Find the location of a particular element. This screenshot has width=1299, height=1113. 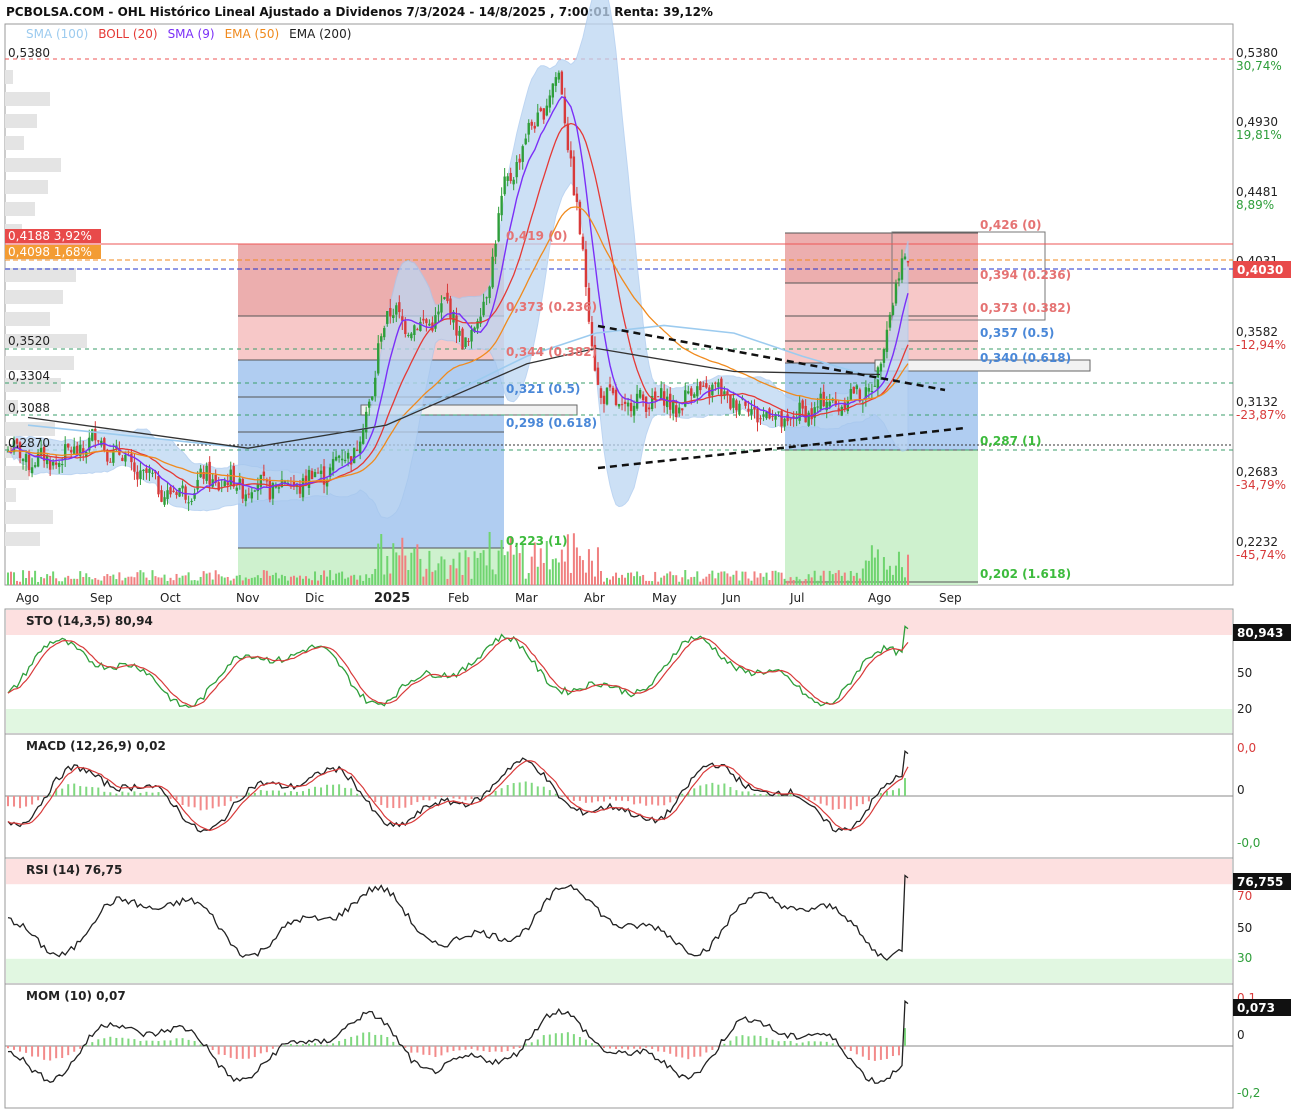

right-axis-pct: -23,87% is located at coordinates (1261, 415).